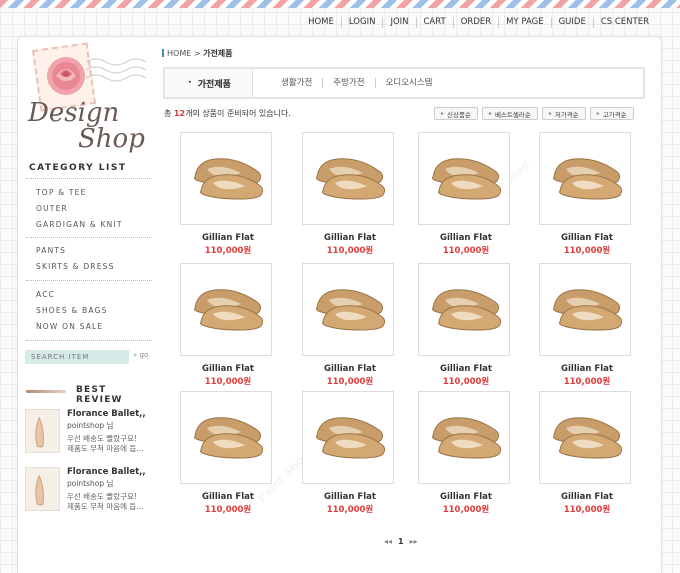 The width and height of the screenshot is (680, 573). I want to click on best-review-heading: BEST REVIEW, so click(90, 395).